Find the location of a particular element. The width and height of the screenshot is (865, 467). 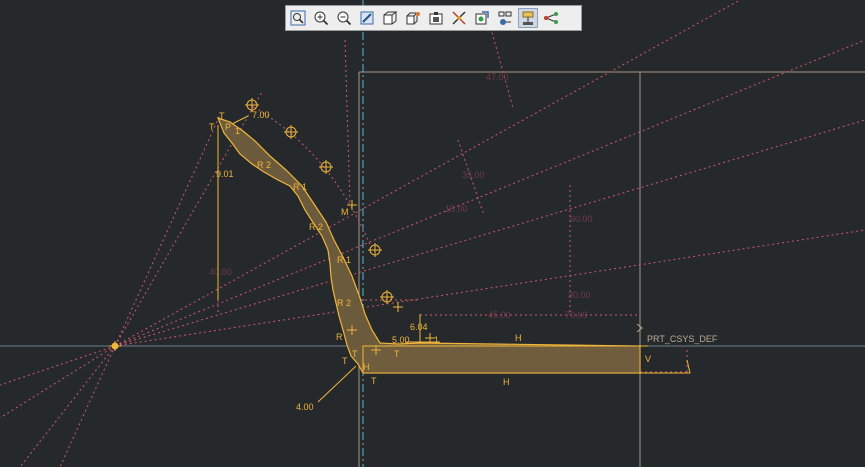

constraint-V: V is located at coordinates (648, 359).